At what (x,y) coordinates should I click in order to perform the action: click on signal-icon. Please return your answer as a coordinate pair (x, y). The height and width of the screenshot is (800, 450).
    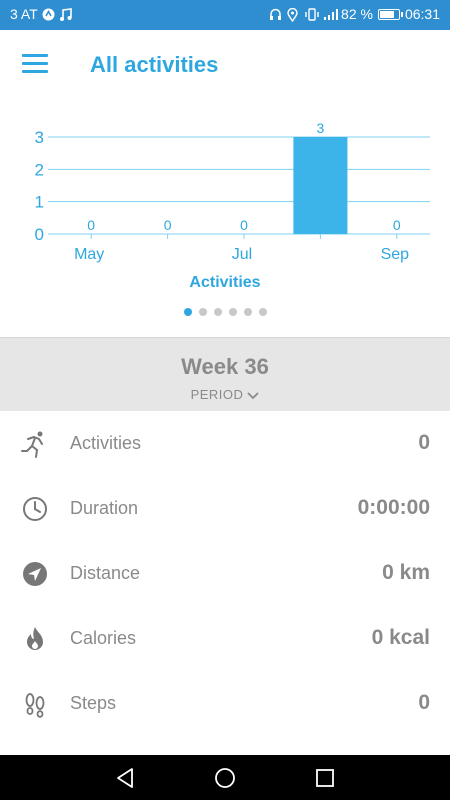
    Looking at the image, I should click on (331, 14).